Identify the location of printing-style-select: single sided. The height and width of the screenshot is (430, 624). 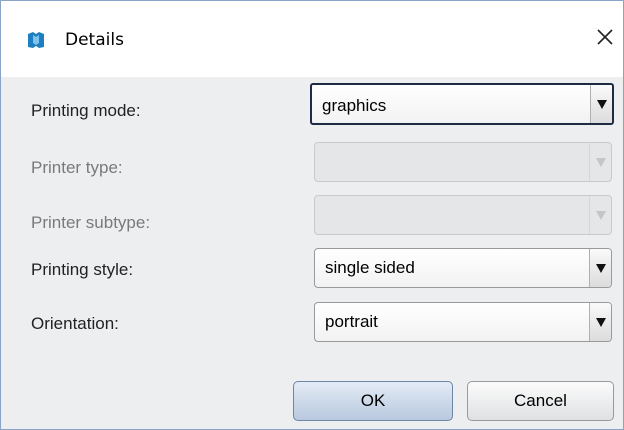
(463, 268).